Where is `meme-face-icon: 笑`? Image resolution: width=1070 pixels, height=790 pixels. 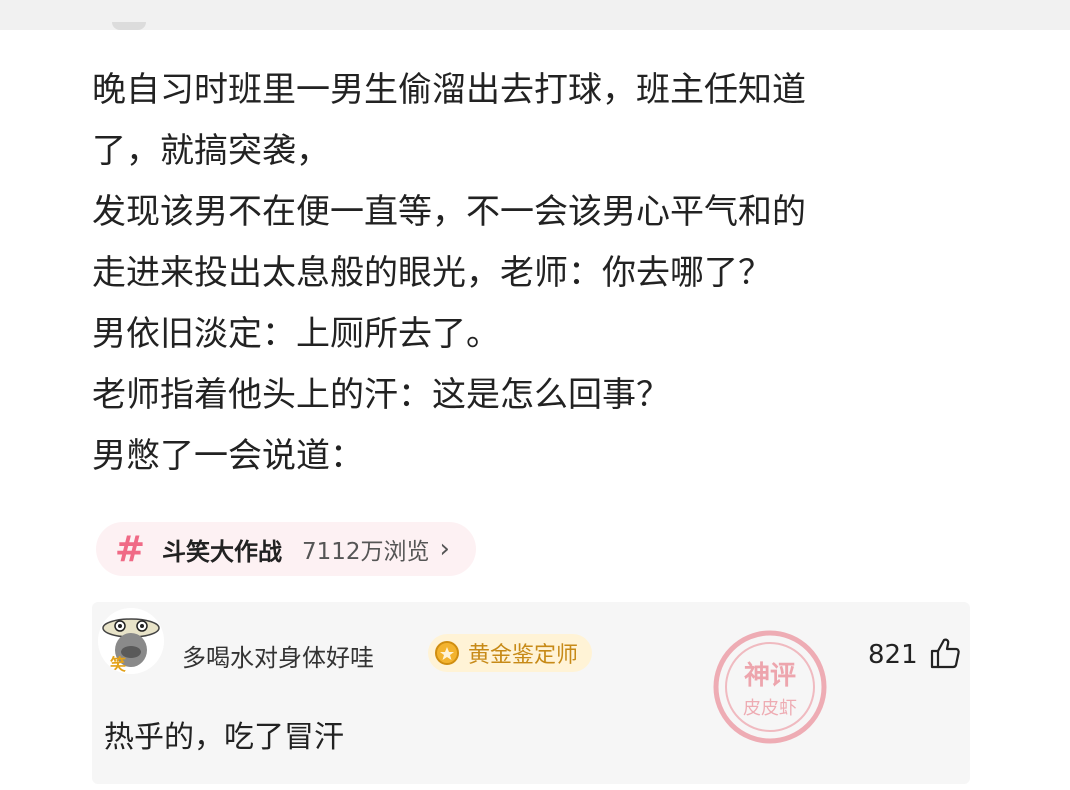
meme-face-icon: 笑 is located at coordinates (131, 641).